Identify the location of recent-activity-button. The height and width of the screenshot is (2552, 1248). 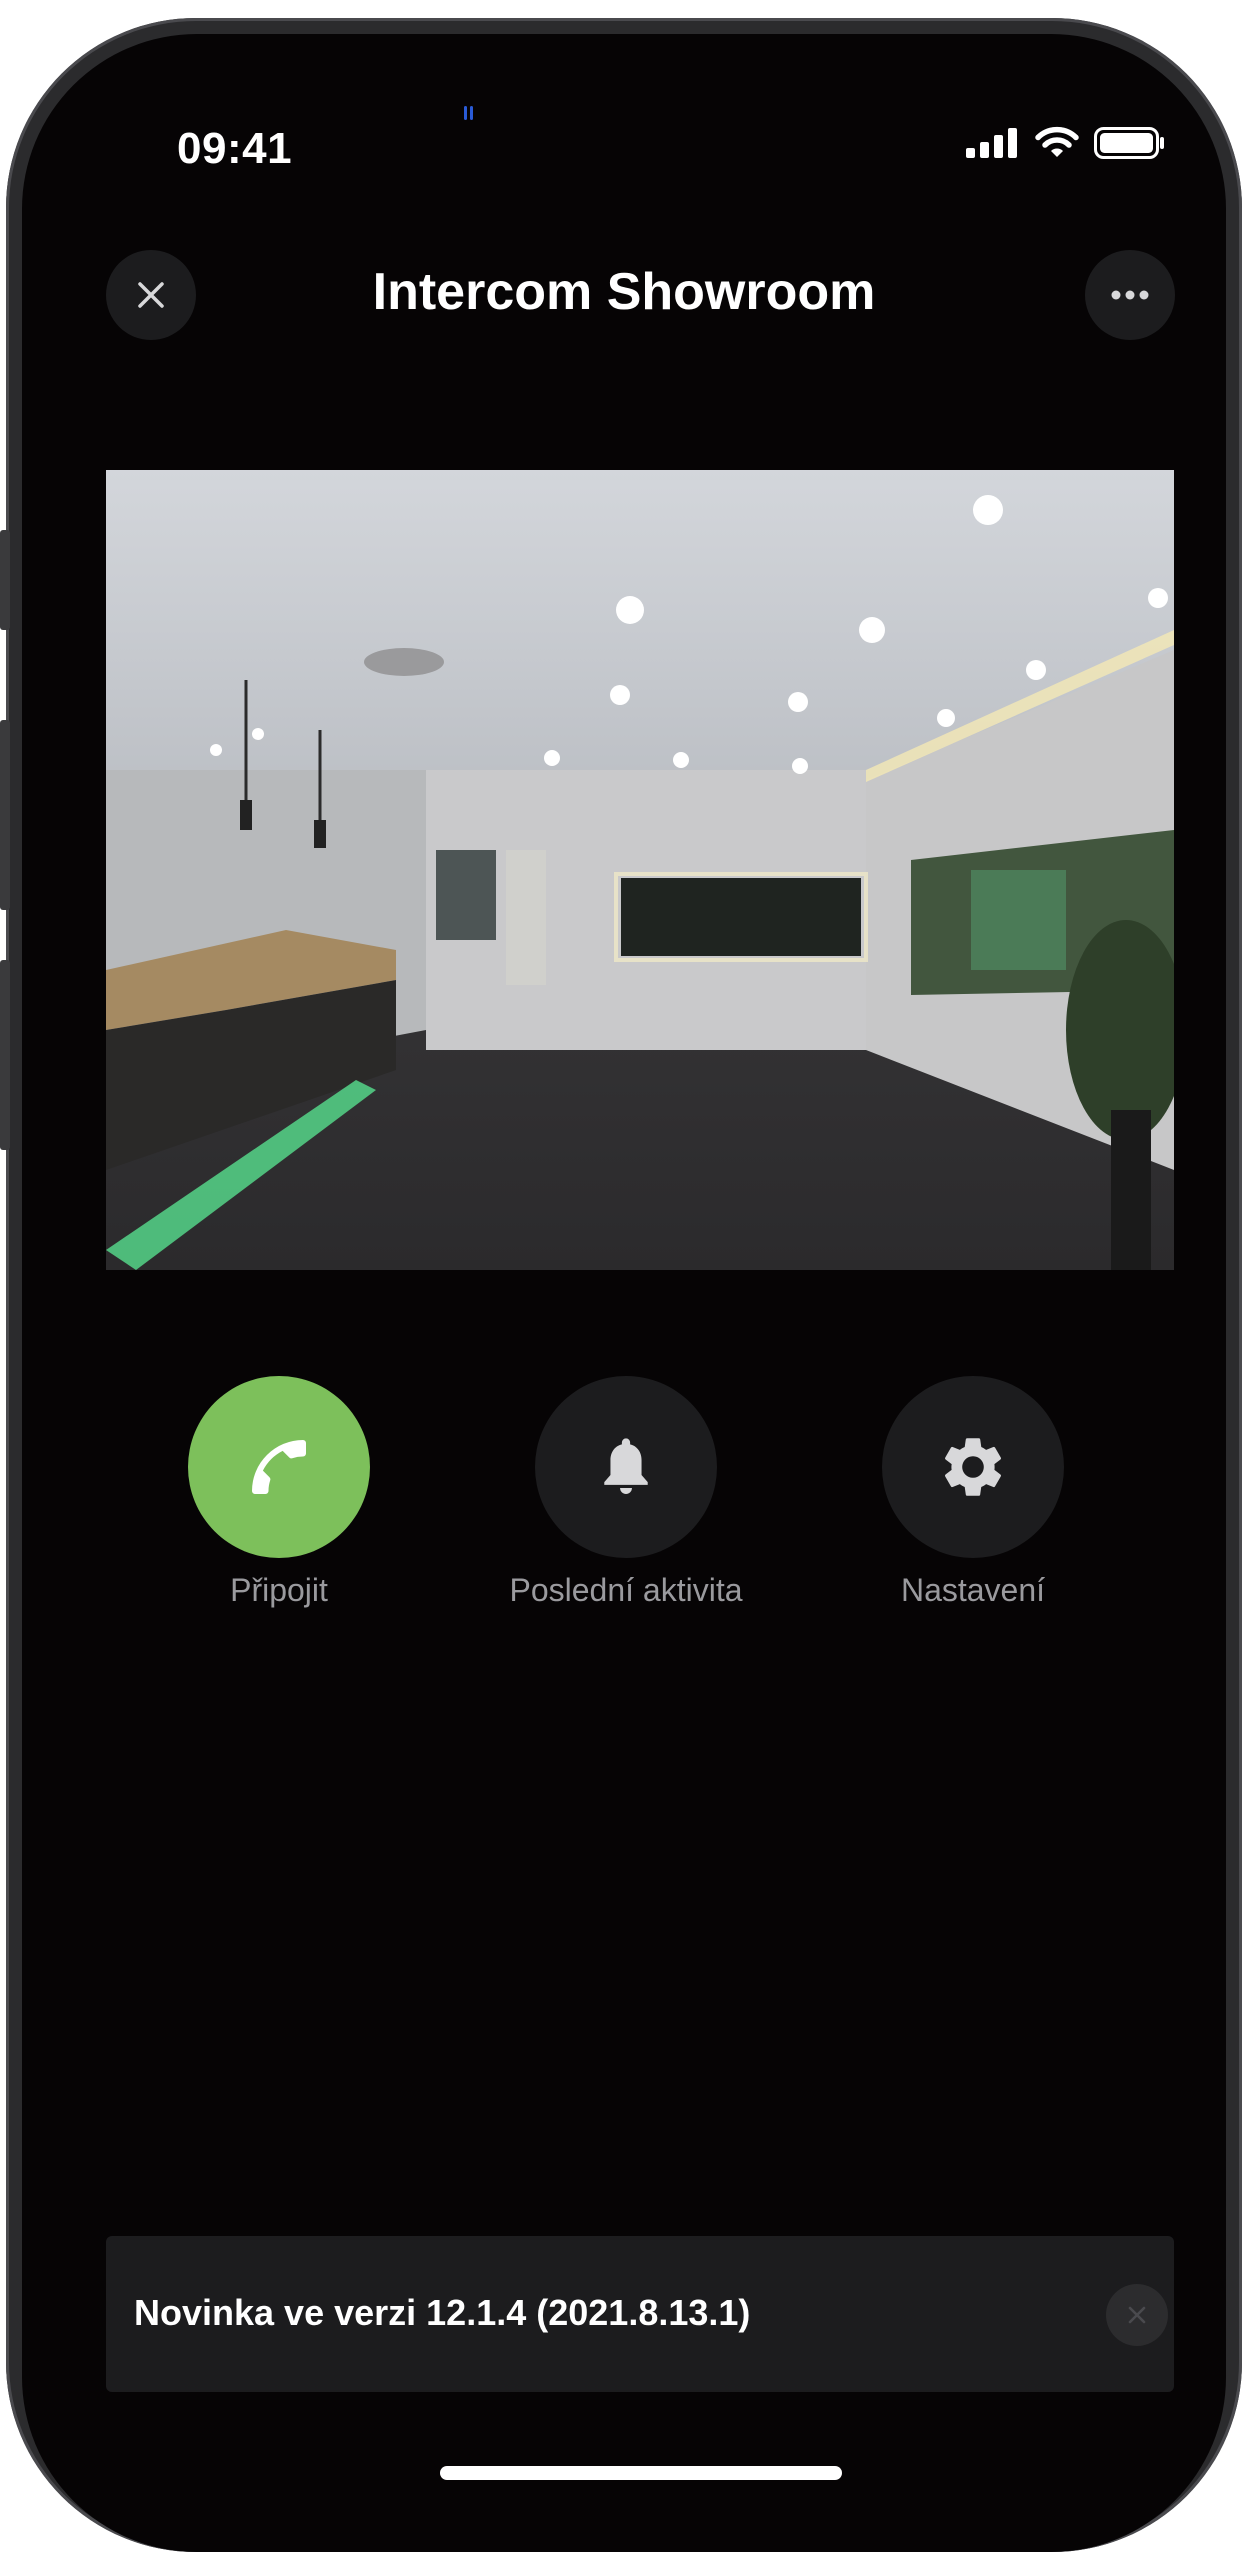
(626, 1467).